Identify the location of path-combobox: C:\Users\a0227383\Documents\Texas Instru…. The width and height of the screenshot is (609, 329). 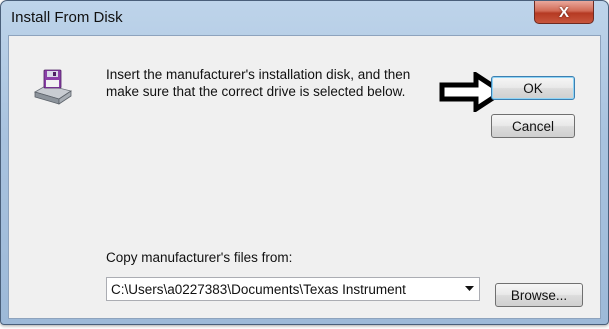
(293, 289).